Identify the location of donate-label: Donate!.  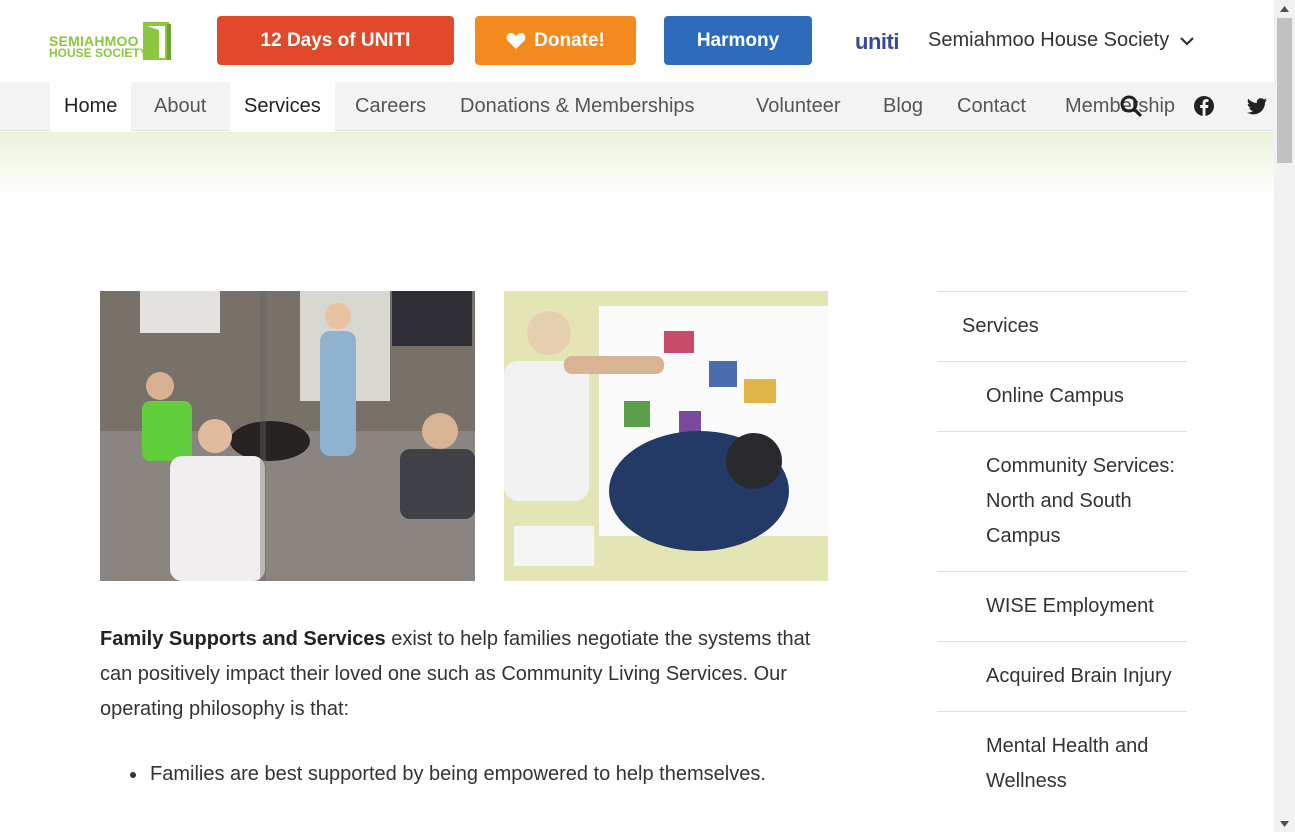
(569, 40).